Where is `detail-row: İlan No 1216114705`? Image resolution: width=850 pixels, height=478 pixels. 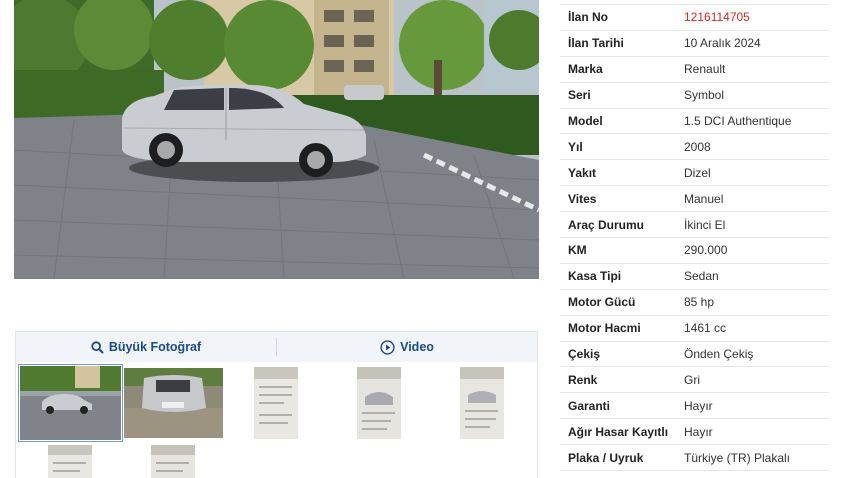 detail-row: İlan No 1216114705 is located at coordinates (694, 18).